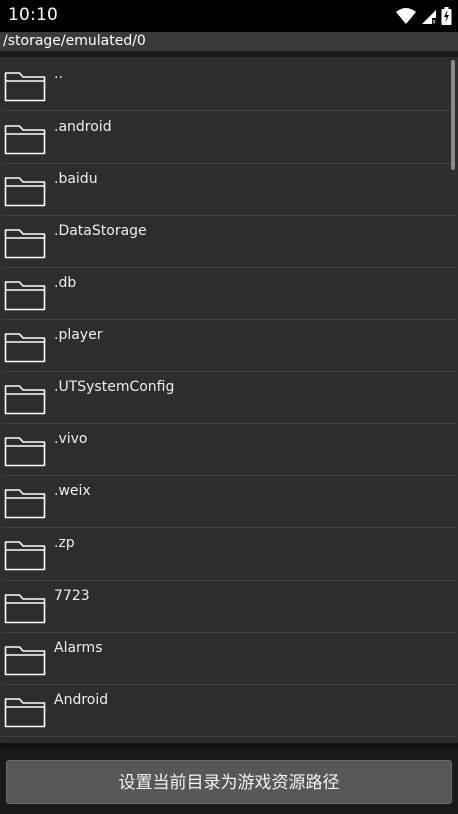  I want to click on list-item-name: .., so click(58, 74).